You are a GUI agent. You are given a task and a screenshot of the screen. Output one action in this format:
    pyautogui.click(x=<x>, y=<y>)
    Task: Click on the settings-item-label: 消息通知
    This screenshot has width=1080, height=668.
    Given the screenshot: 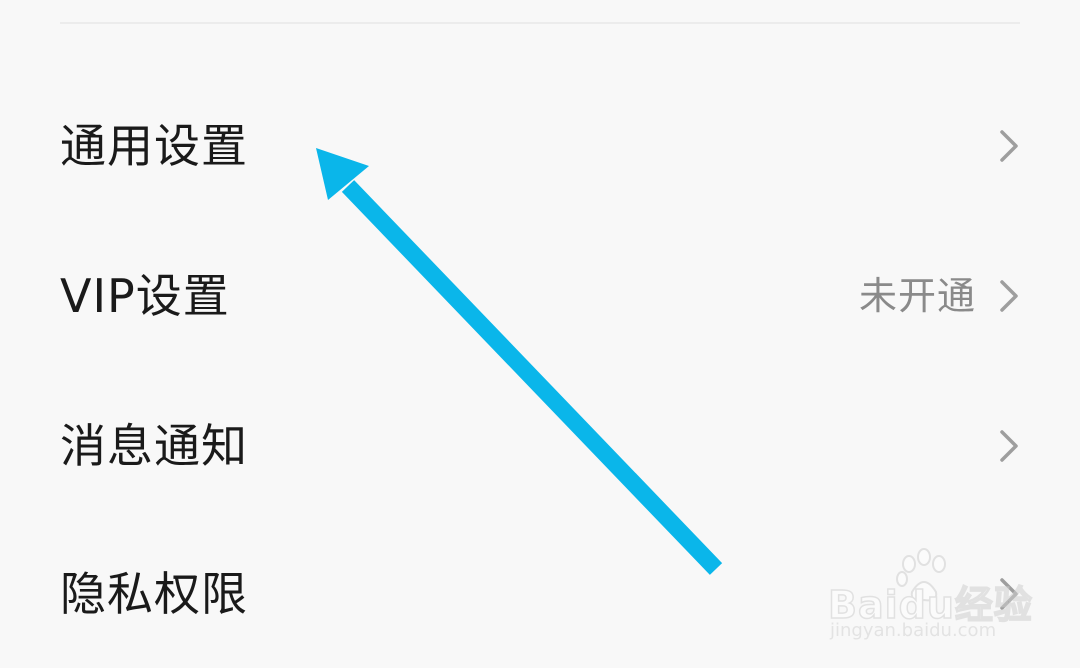 What is the action you would take?
    pyautogui.click(x=154, y=446)
    